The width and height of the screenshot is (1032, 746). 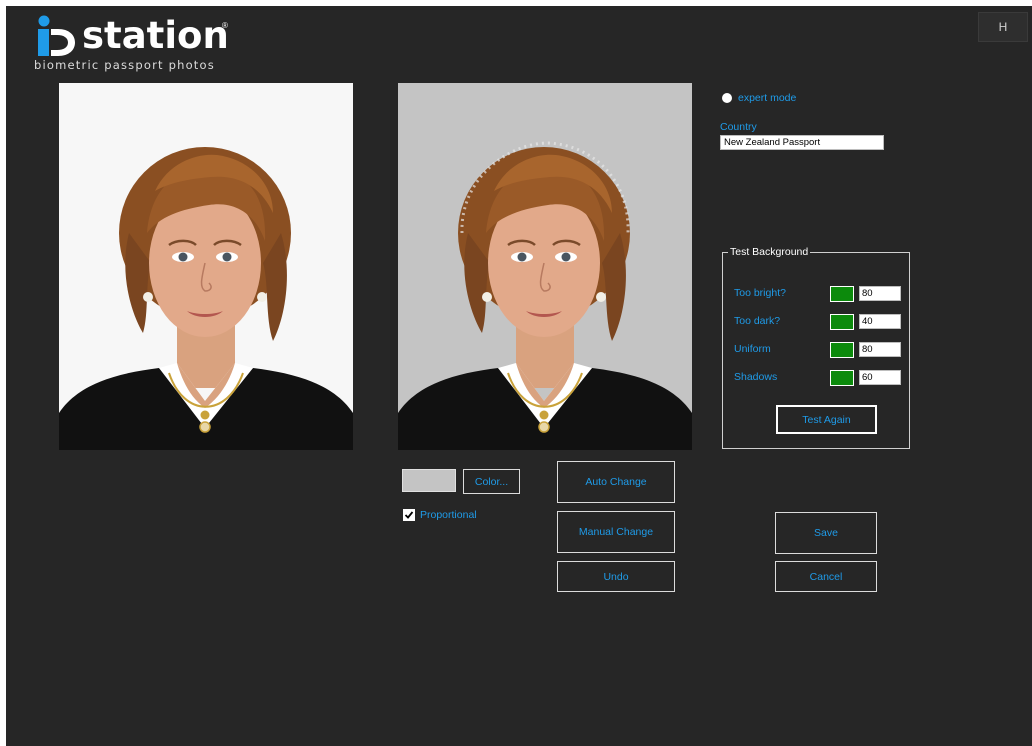 I want to click on manual-change-button: Manual Change, so click(x=616, y=532).